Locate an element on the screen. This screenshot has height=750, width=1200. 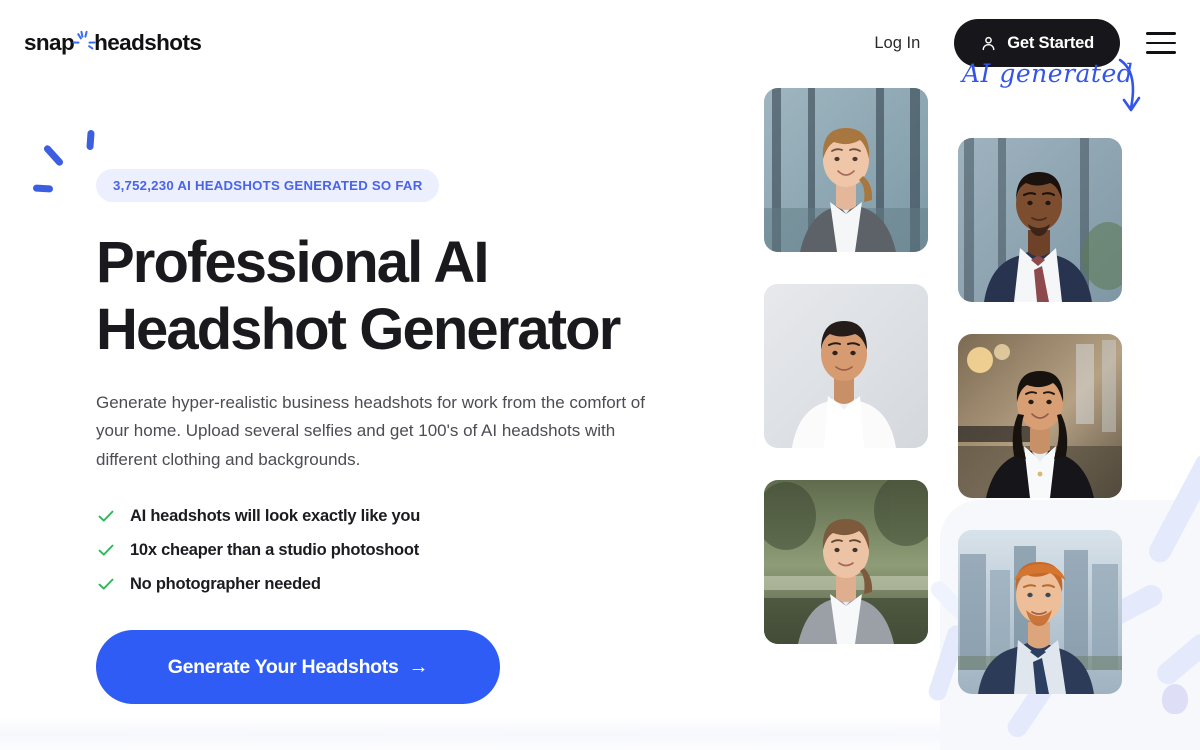
arrow-right-icon: → is located at coordinates (418, 667).